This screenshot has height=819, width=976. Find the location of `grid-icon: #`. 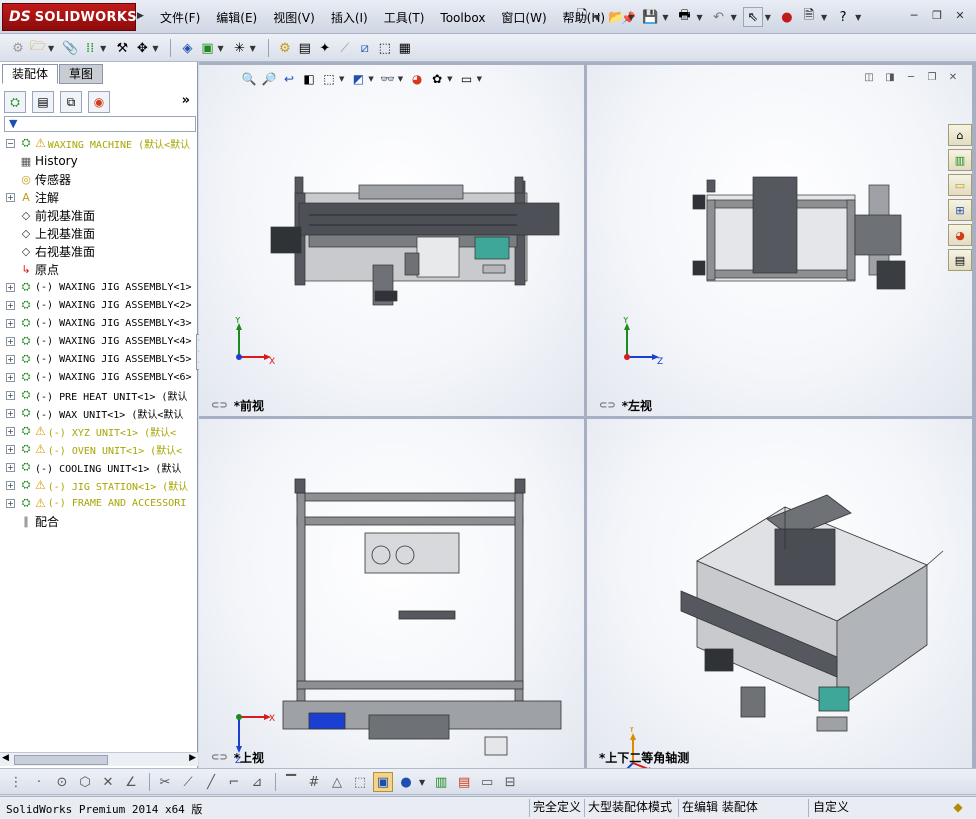

grid-icon: # is located at coordinates (314, 782).